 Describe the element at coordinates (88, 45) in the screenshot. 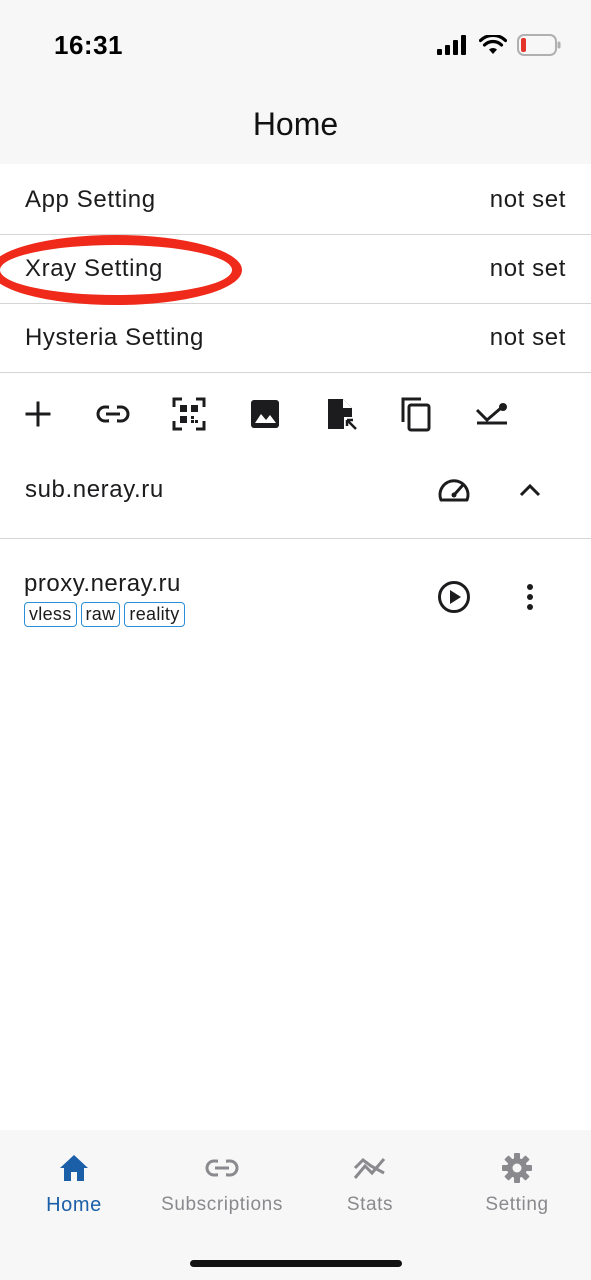

I see `status-time: 16:31` at that location.